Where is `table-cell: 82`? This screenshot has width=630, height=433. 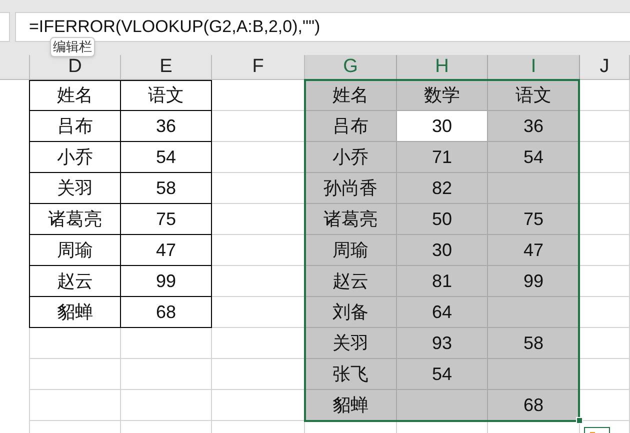 table-cell: 82 is located at coordinates (442, 188).